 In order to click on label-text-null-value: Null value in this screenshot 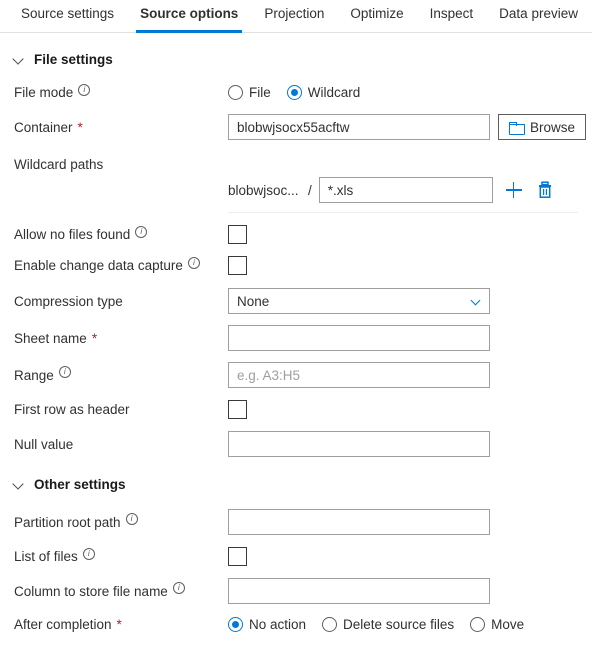, I will do `click(44, 444)`.